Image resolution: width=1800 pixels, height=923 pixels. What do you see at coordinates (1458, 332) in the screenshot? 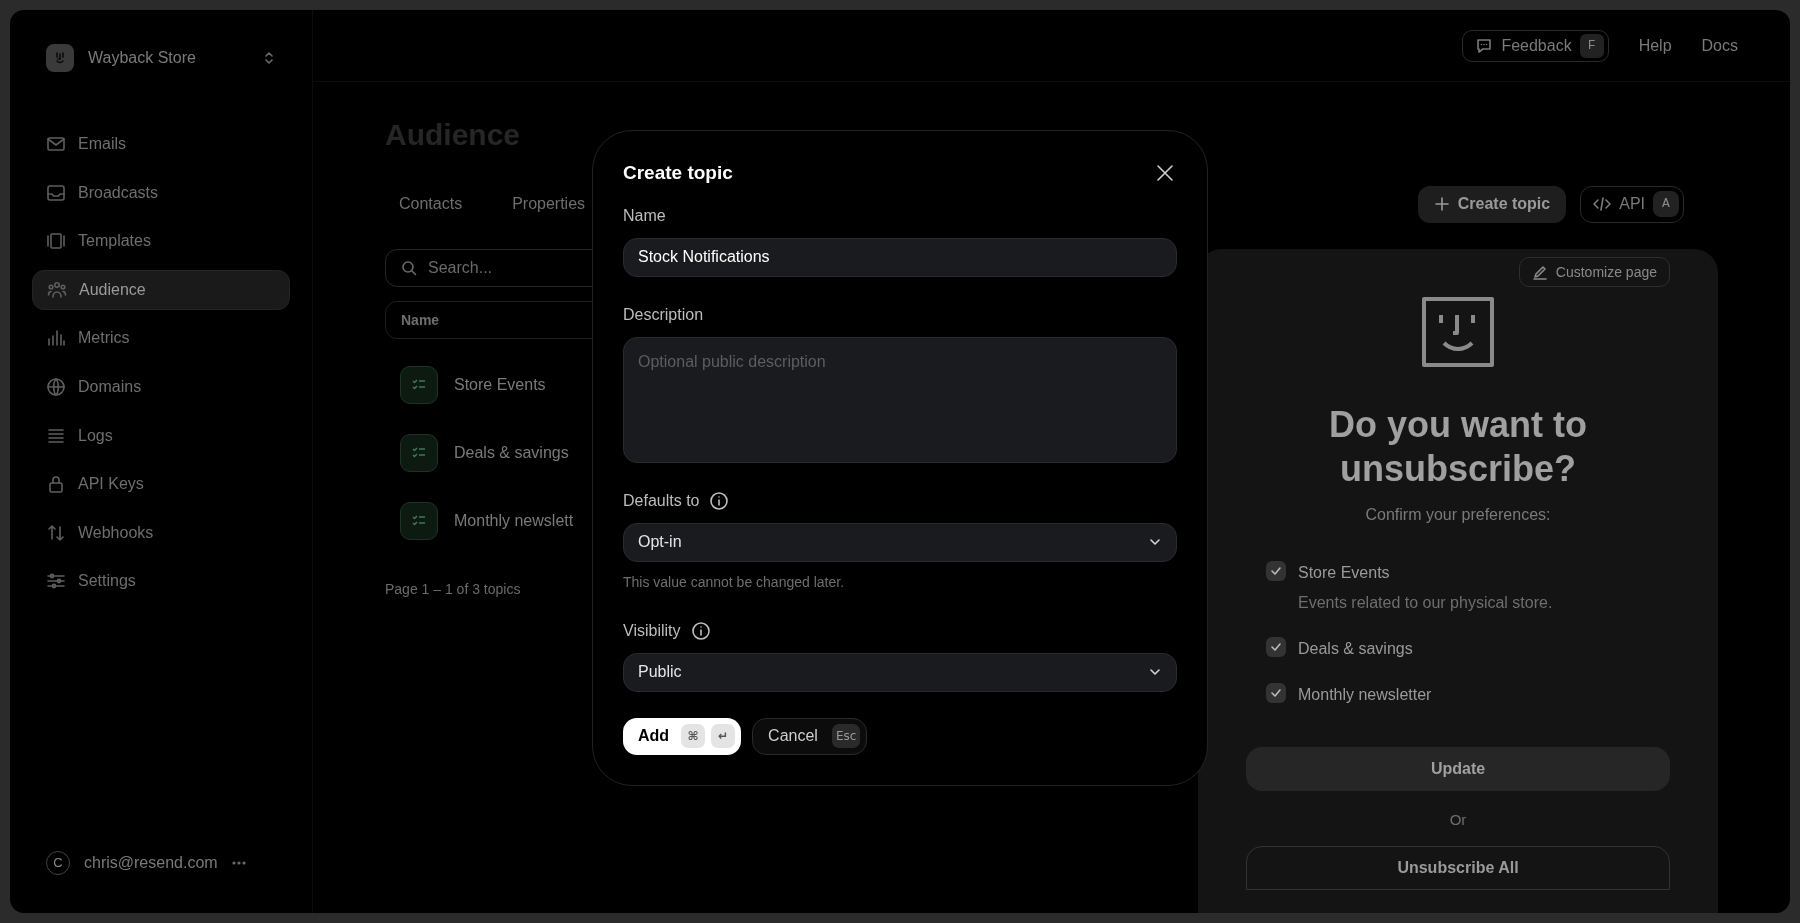
I see `smiley-face-icon` at bounding box center [1458, 332].